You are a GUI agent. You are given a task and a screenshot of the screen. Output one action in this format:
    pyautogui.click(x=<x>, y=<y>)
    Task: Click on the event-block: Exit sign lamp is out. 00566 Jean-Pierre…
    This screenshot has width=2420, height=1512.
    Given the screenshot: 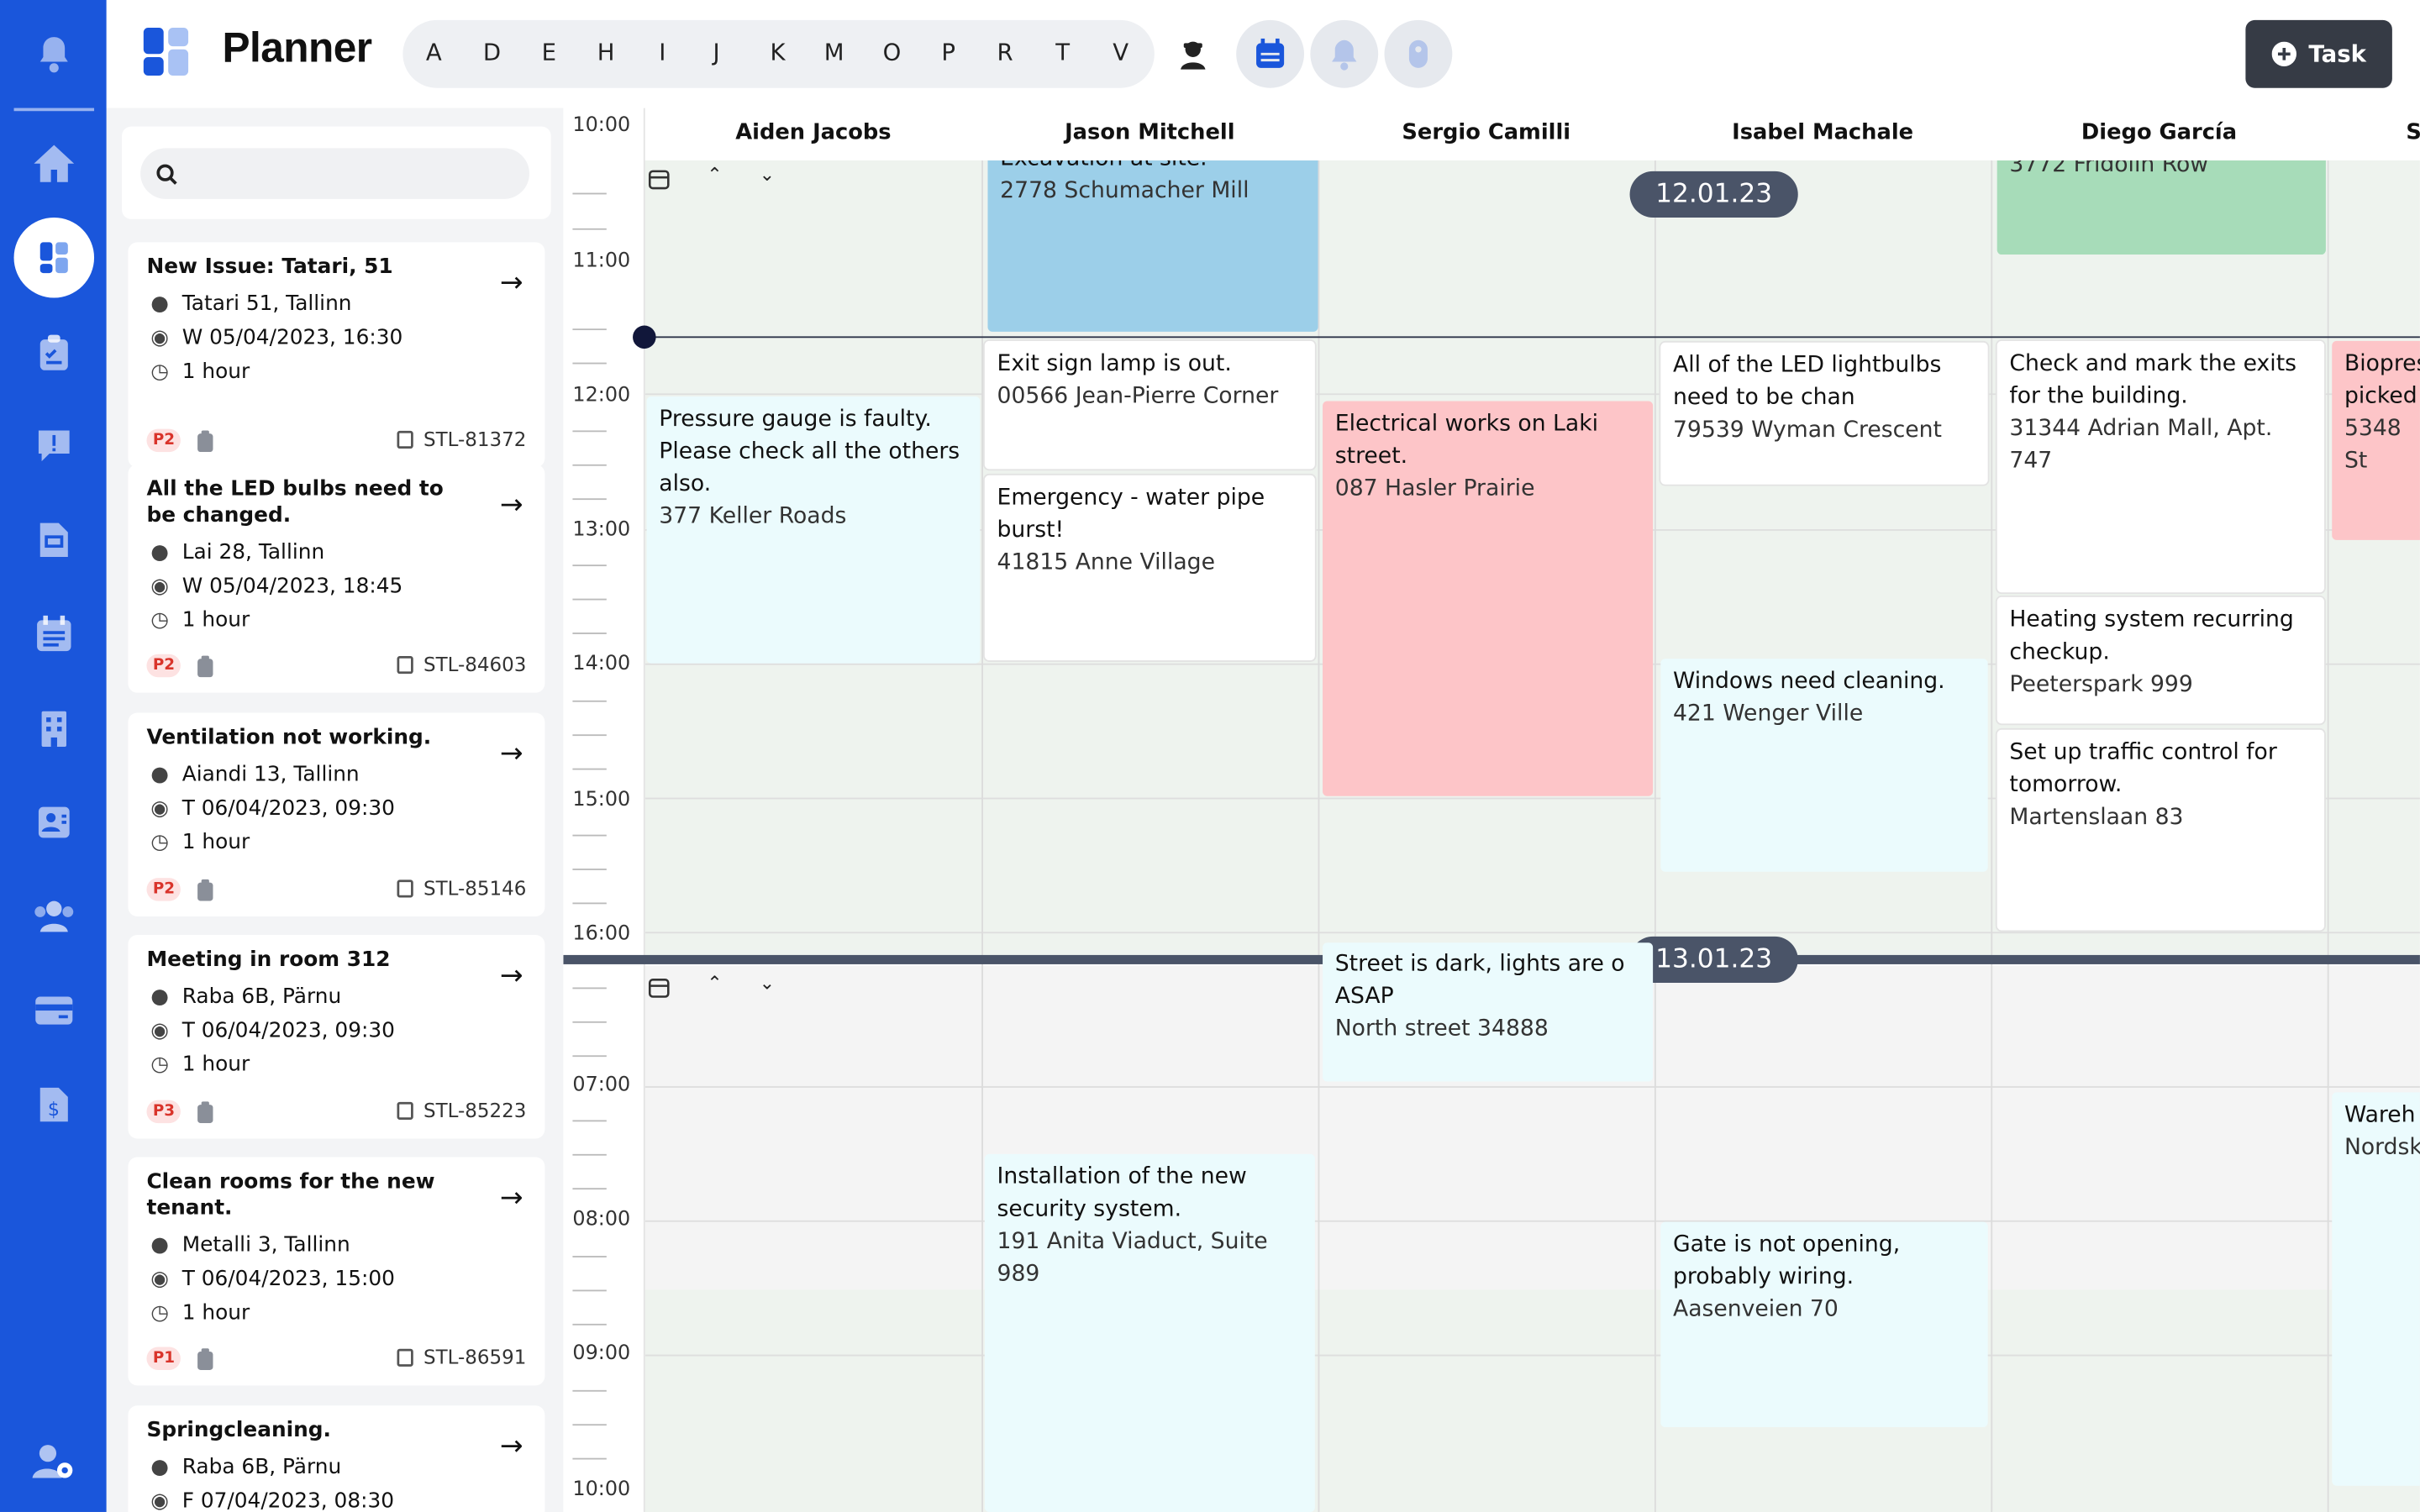 What is the action you would take?
    pyautogui.click(x=1149, y=405)
    